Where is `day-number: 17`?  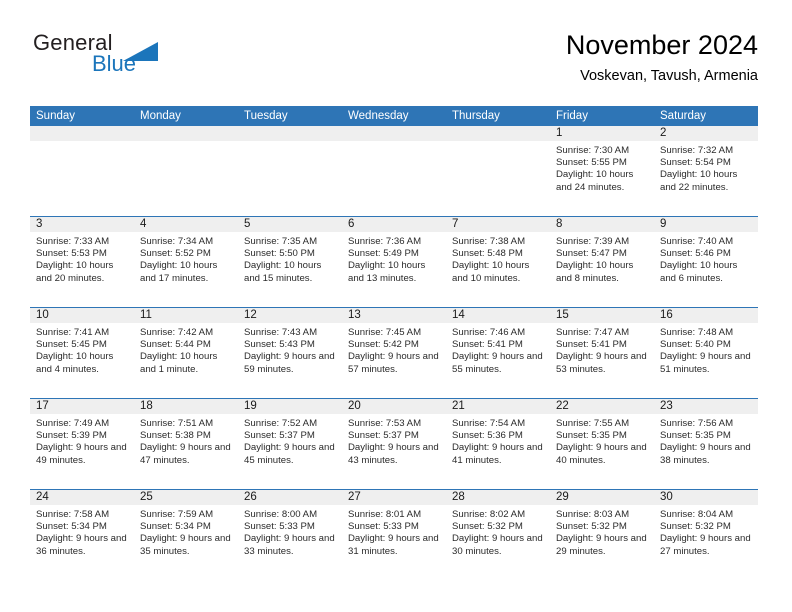 day-number: 17 is located at coordinates (82, 406).